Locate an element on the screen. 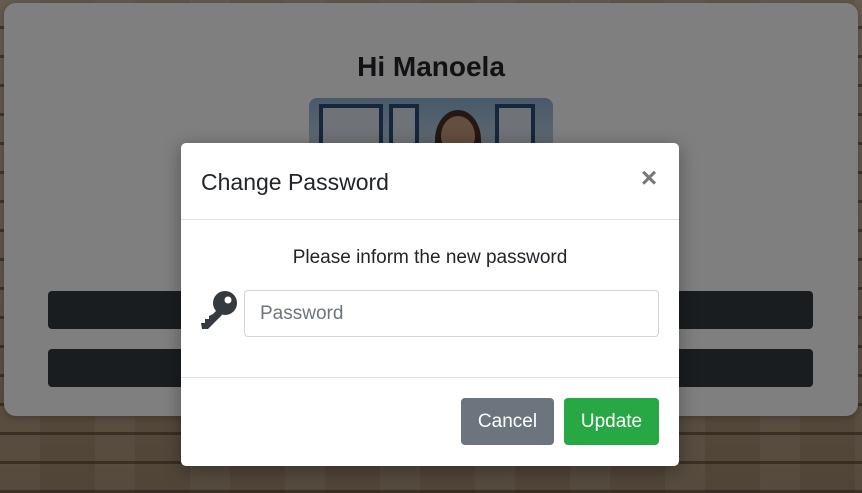 The width and height of the screenshot is (862, 493). modal-footer: Cancel Update is located at coordinates (430, 421).